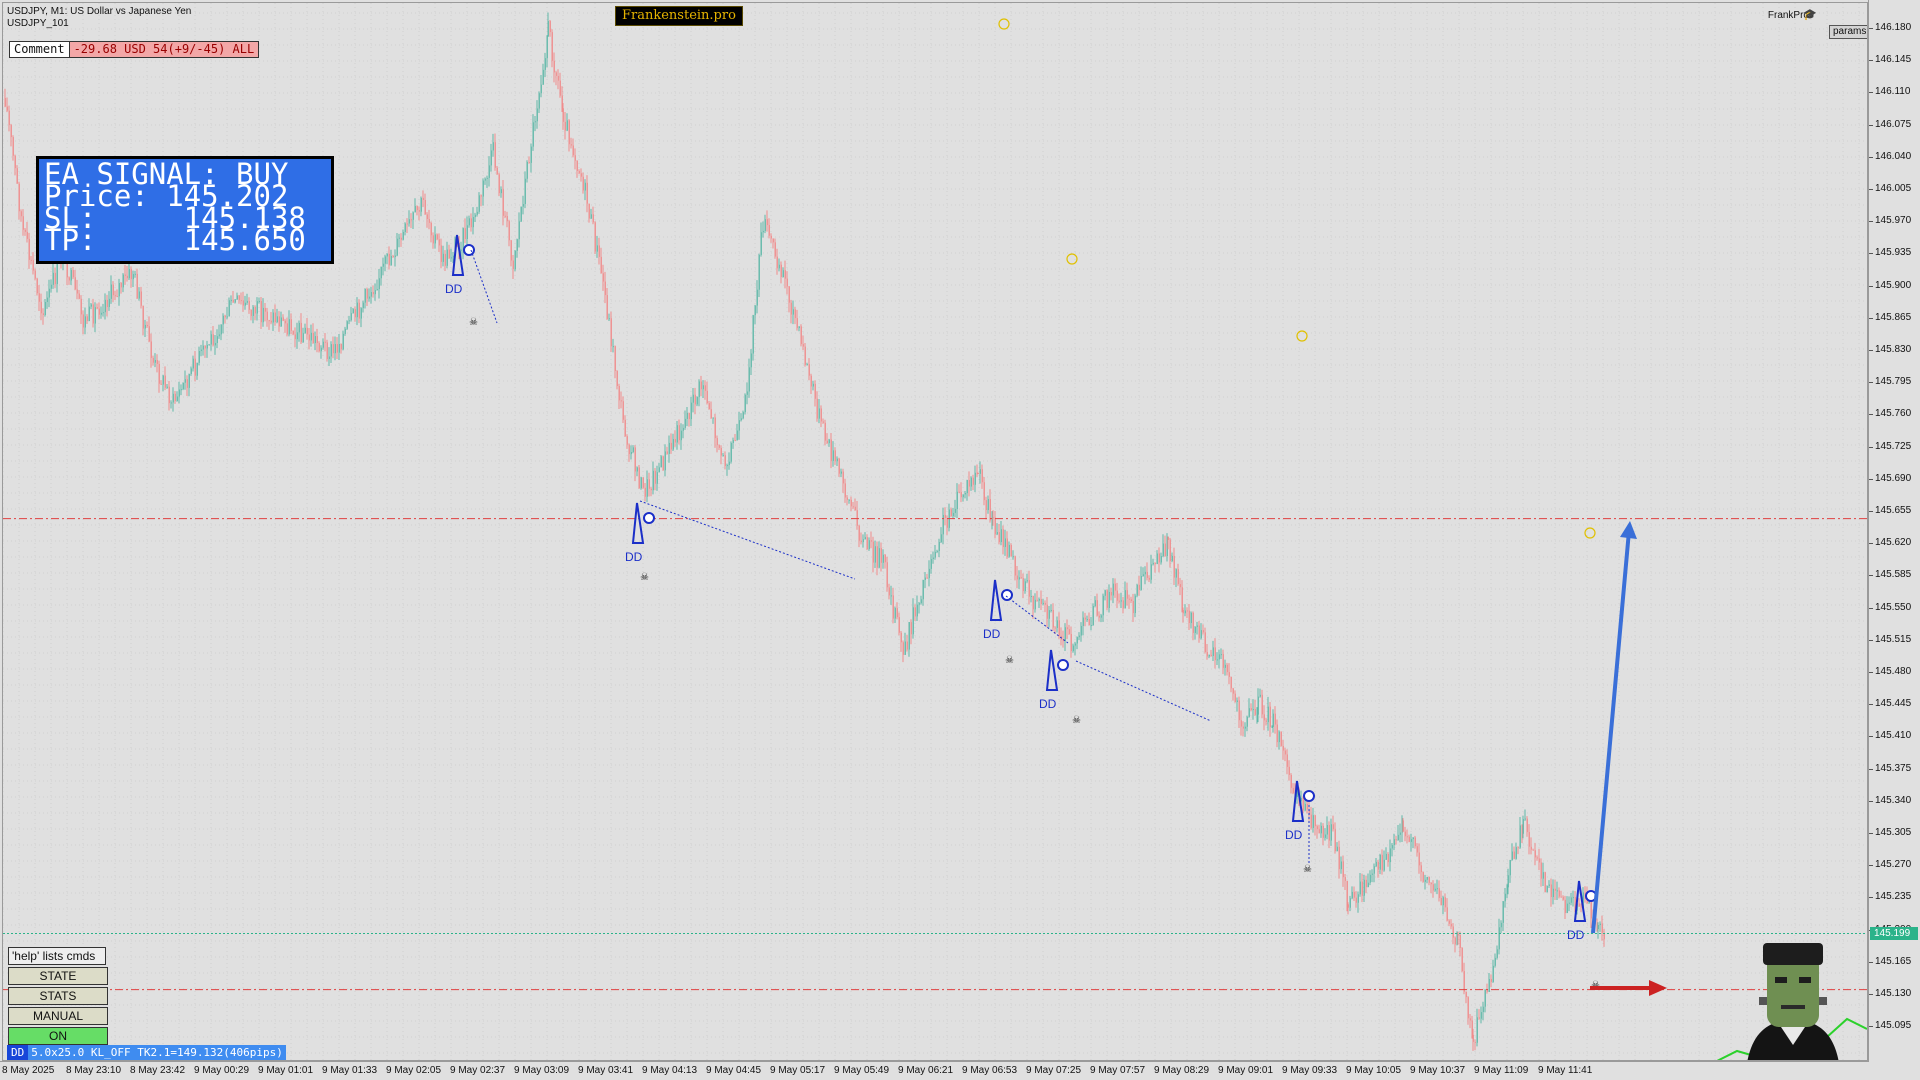 The image size is (1920, 1080). I want to click on stats-button: STATS, so click(58, 996).